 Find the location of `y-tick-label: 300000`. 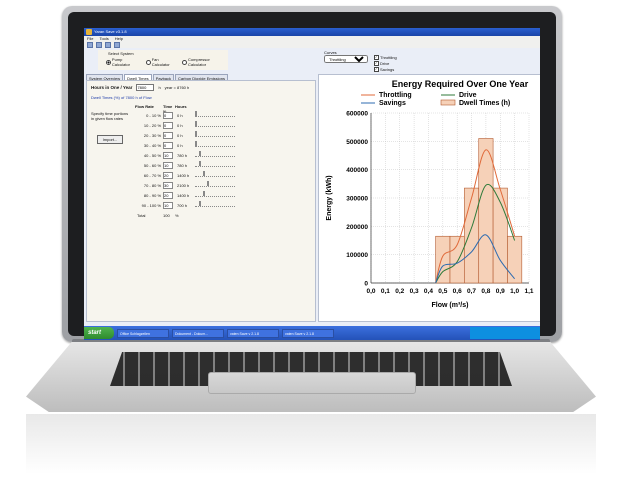

y-tick-label: 300000 is located at coordinates (357, 199).